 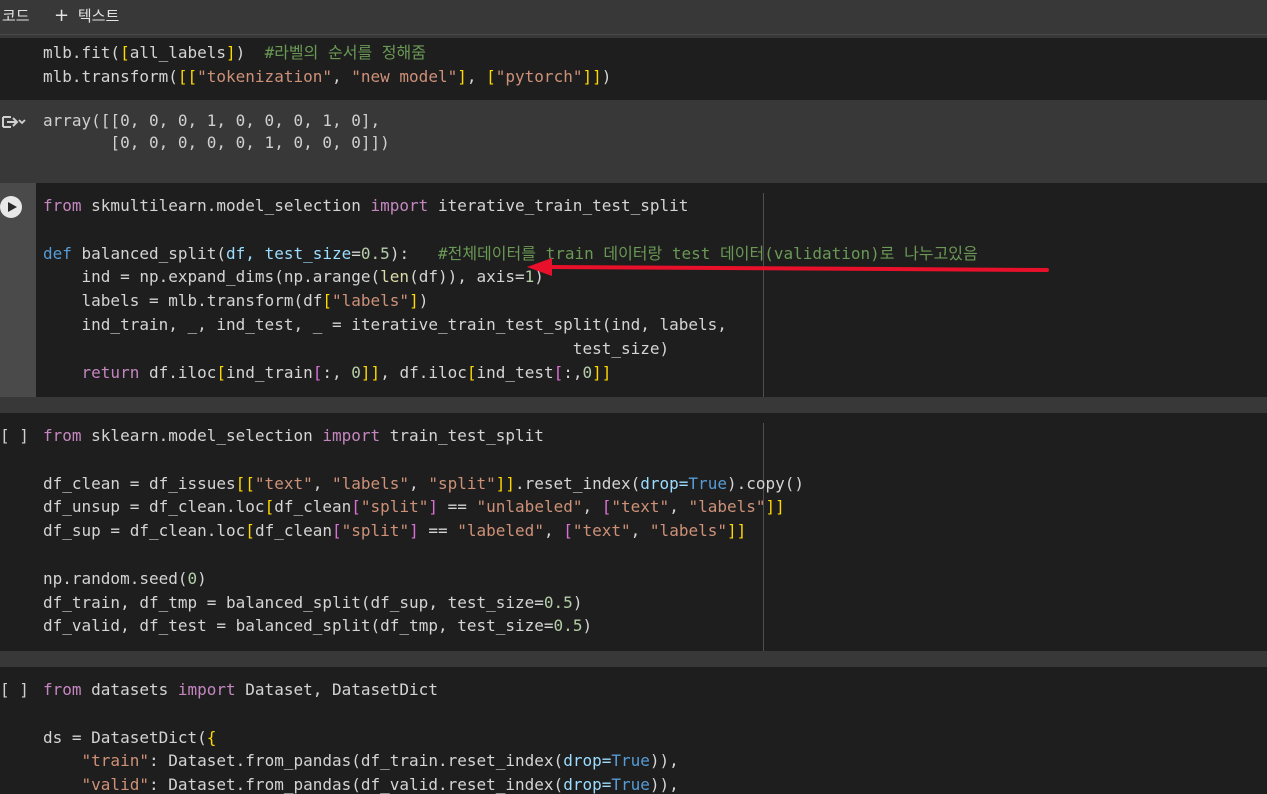 I want to click on arrow-line, so click(x=797, y=268).